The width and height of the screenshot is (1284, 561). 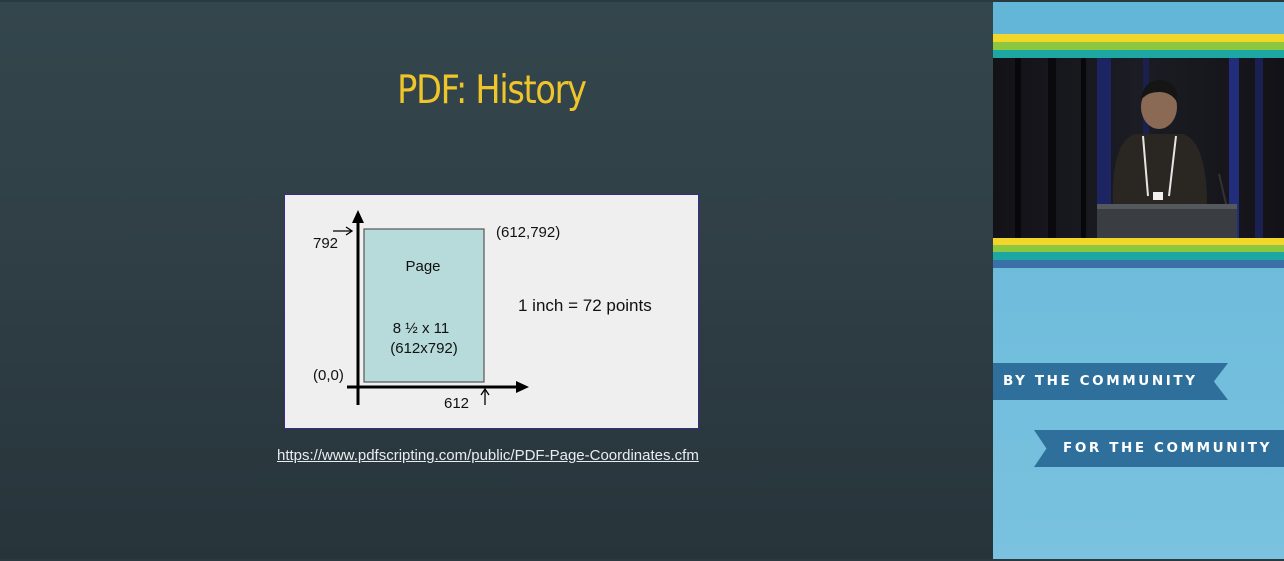 I want to click on speaker-video, so click(x=1138, y=148).